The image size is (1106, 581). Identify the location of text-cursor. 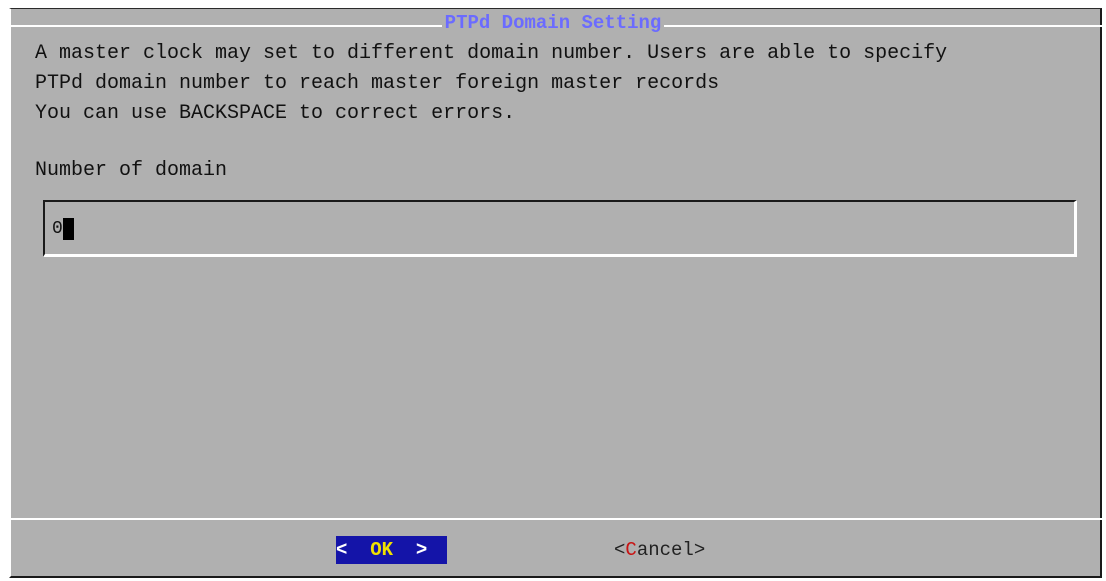
(68, 229).